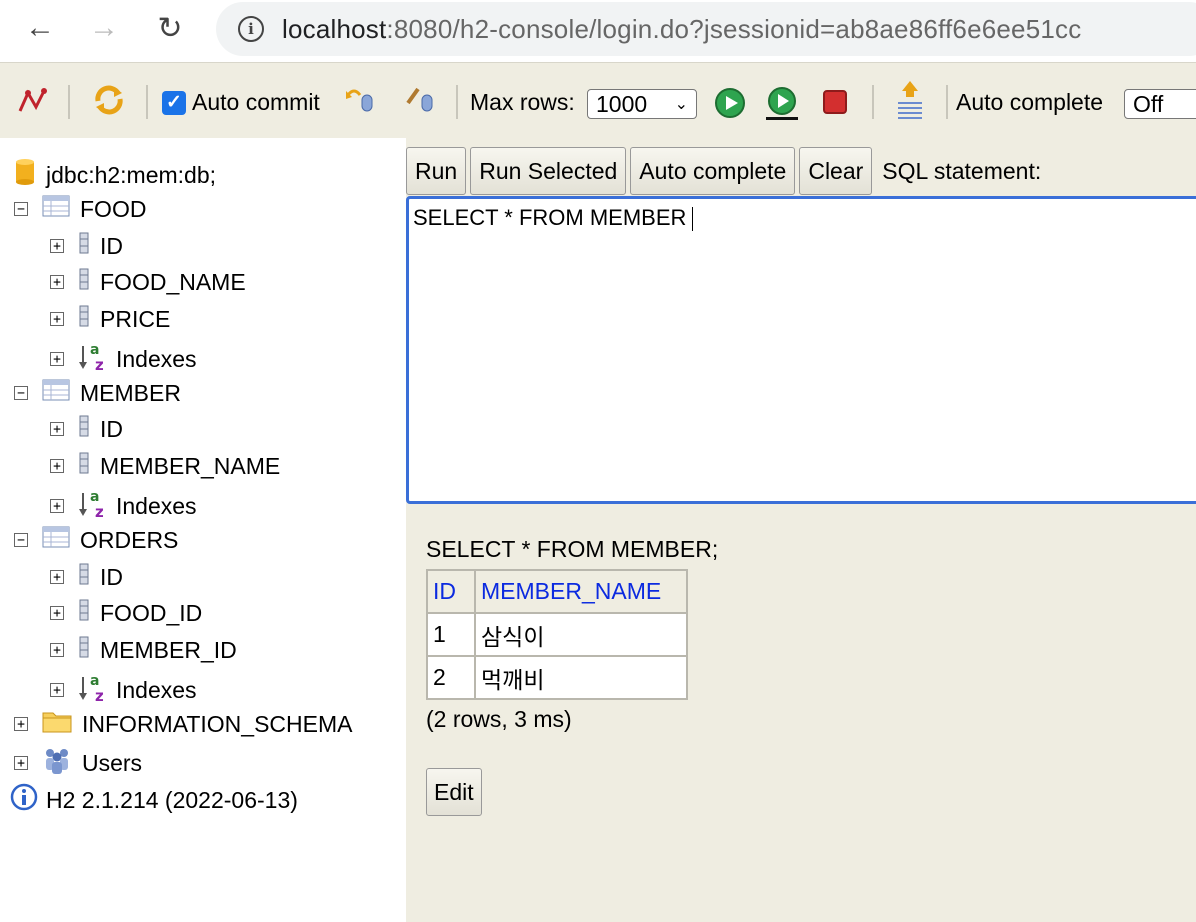 This screenshot has width=1196, height=922. What do you see at coordinates (454, 792) in the screenshot?
I see `edit-button: Edit` at bounding box center [454, 792].